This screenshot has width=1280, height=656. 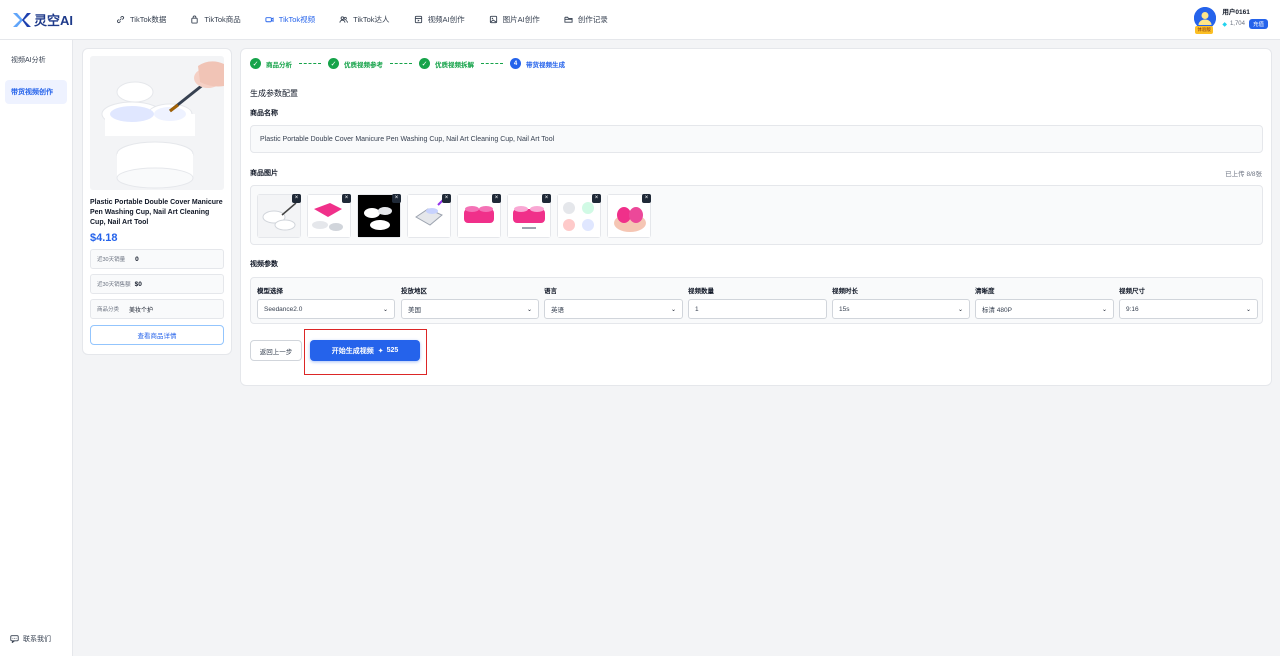 I want to click on section-title: 生成参数配置, so click(x=274, y=93).